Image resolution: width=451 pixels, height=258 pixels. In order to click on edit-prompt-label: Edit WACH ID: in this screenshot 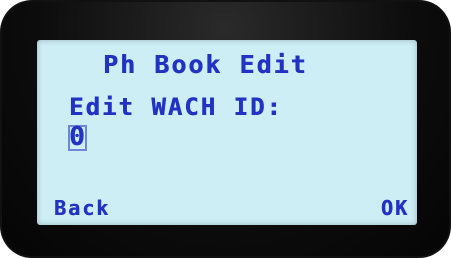, I will do `click(176, 107)`.